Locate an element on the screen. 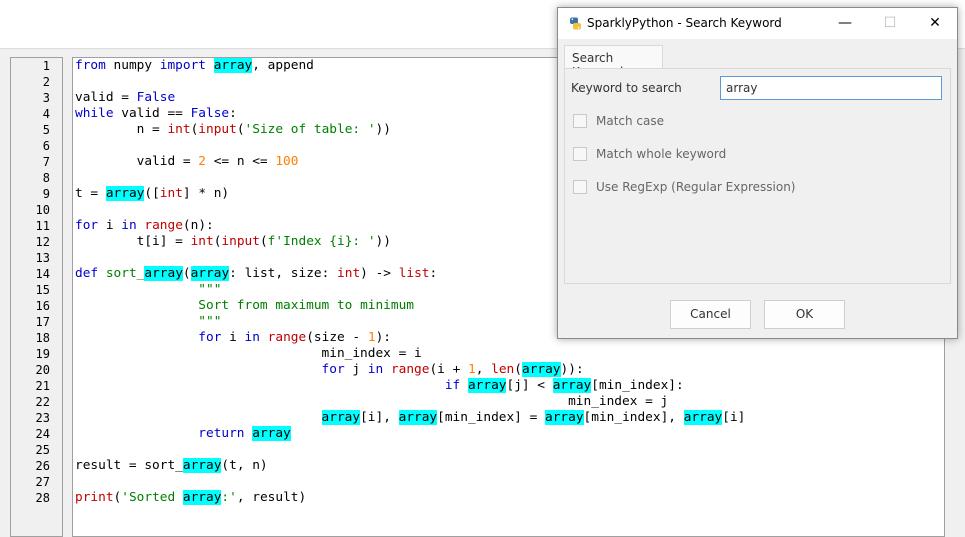  ok-button: OK is located at coordinates (804, 314).